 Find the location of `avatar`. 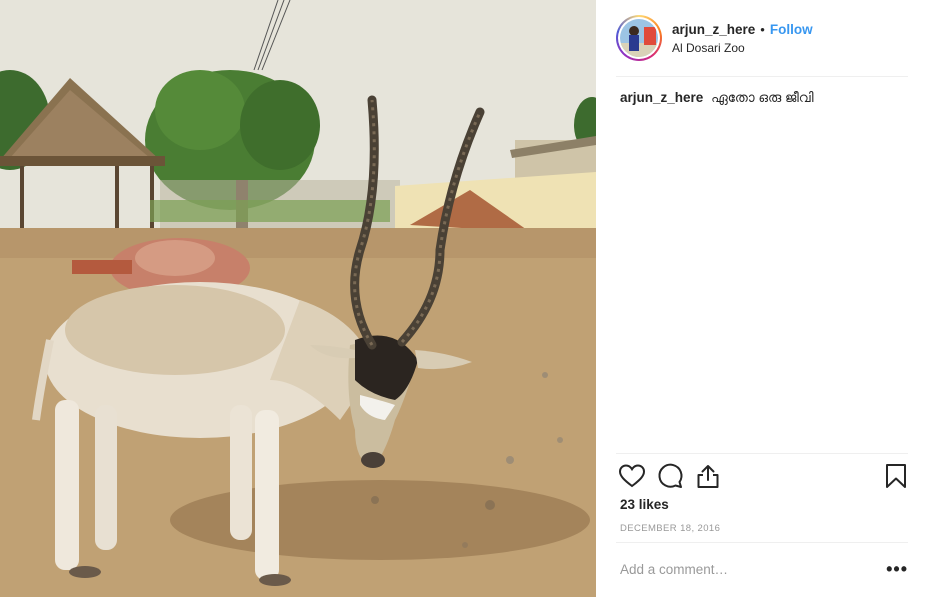

avatar is located at coordinates (639, 38).